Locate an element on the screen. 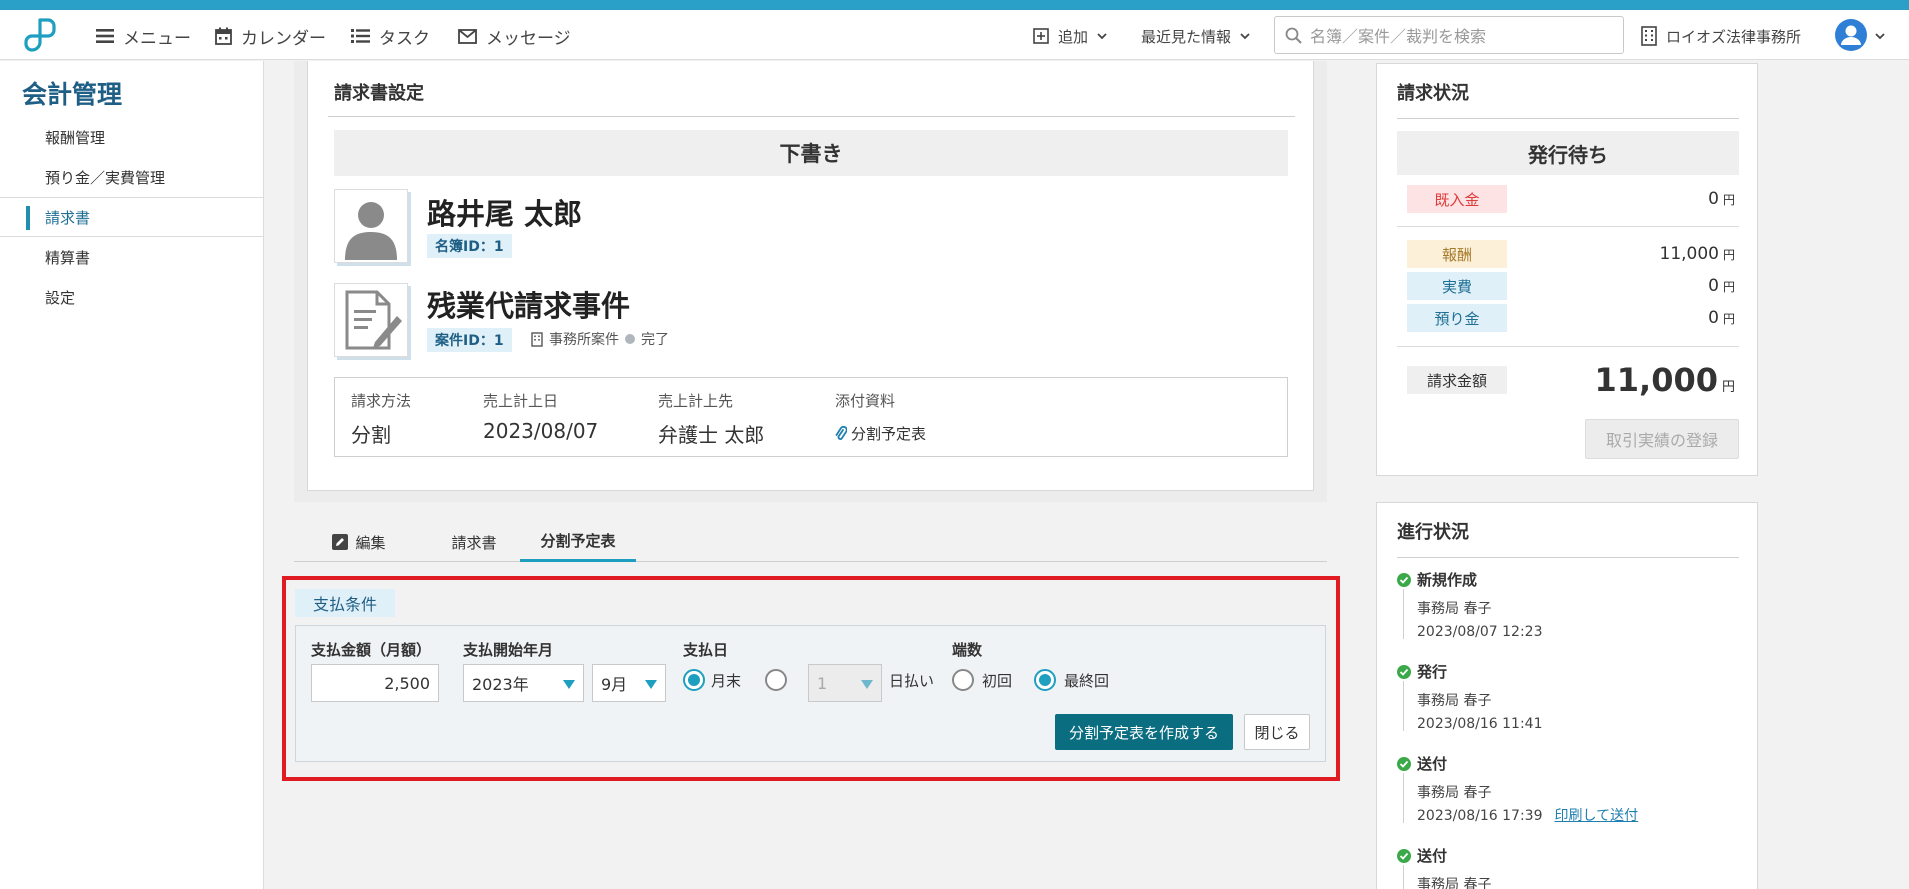 This screenshot has width=1909, height=889. task-list-icon is located at coordinates (360, 36).